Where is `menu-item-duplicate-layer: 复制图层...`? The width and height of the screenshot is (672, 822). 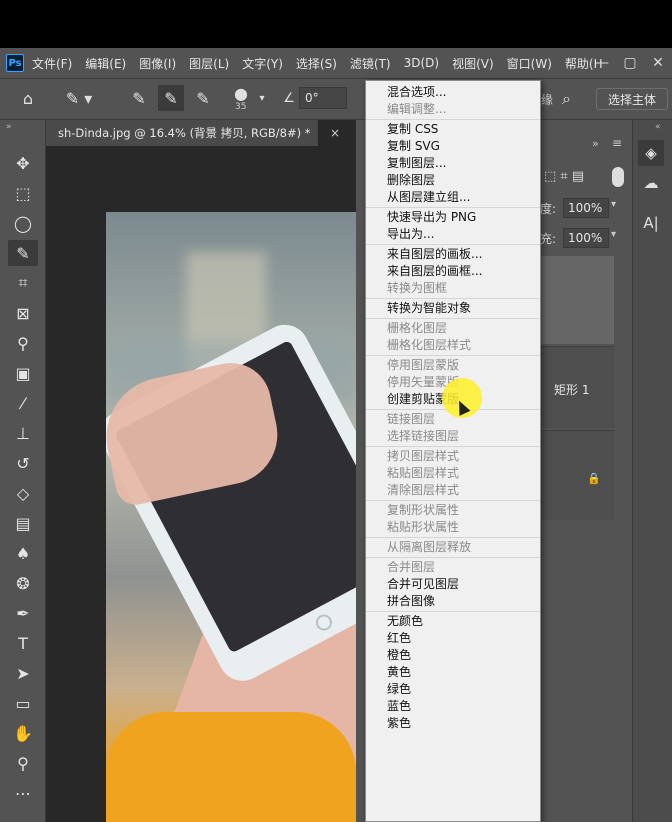 menu-item-duplicate-layer: 复制图层... is located at coordinates (453, 163).